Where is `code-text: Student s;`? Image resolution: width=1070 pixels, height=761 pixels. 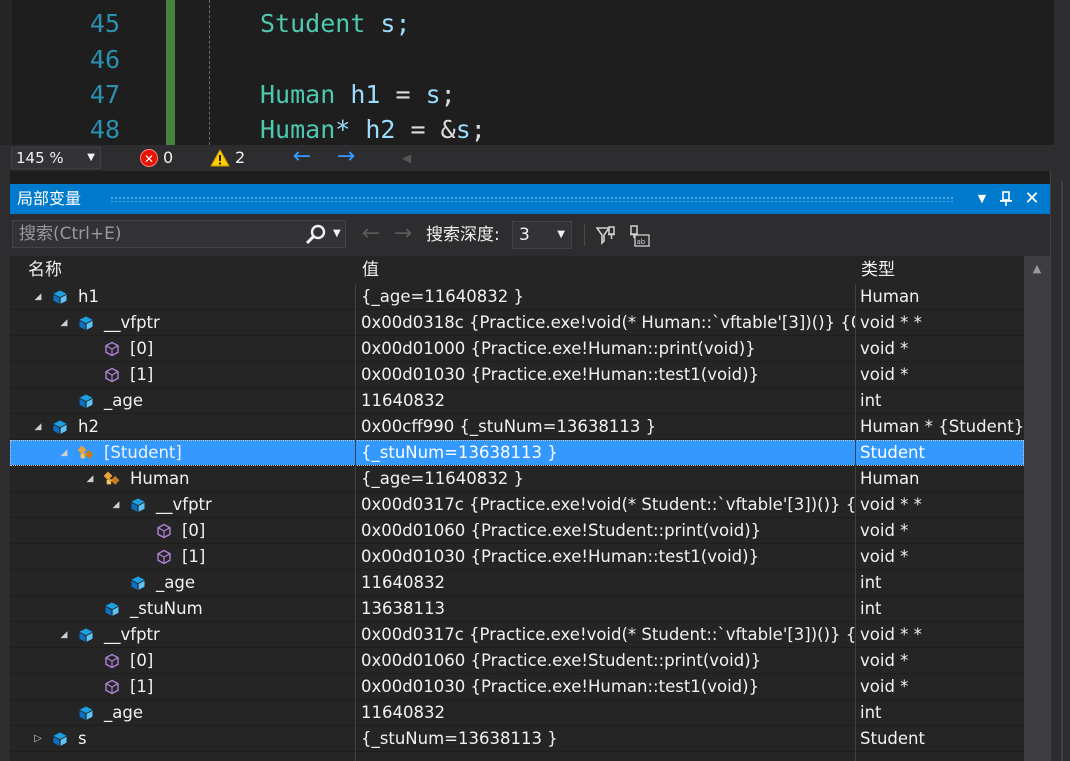 code-text: Student s; is located at coordinates (335, 23).